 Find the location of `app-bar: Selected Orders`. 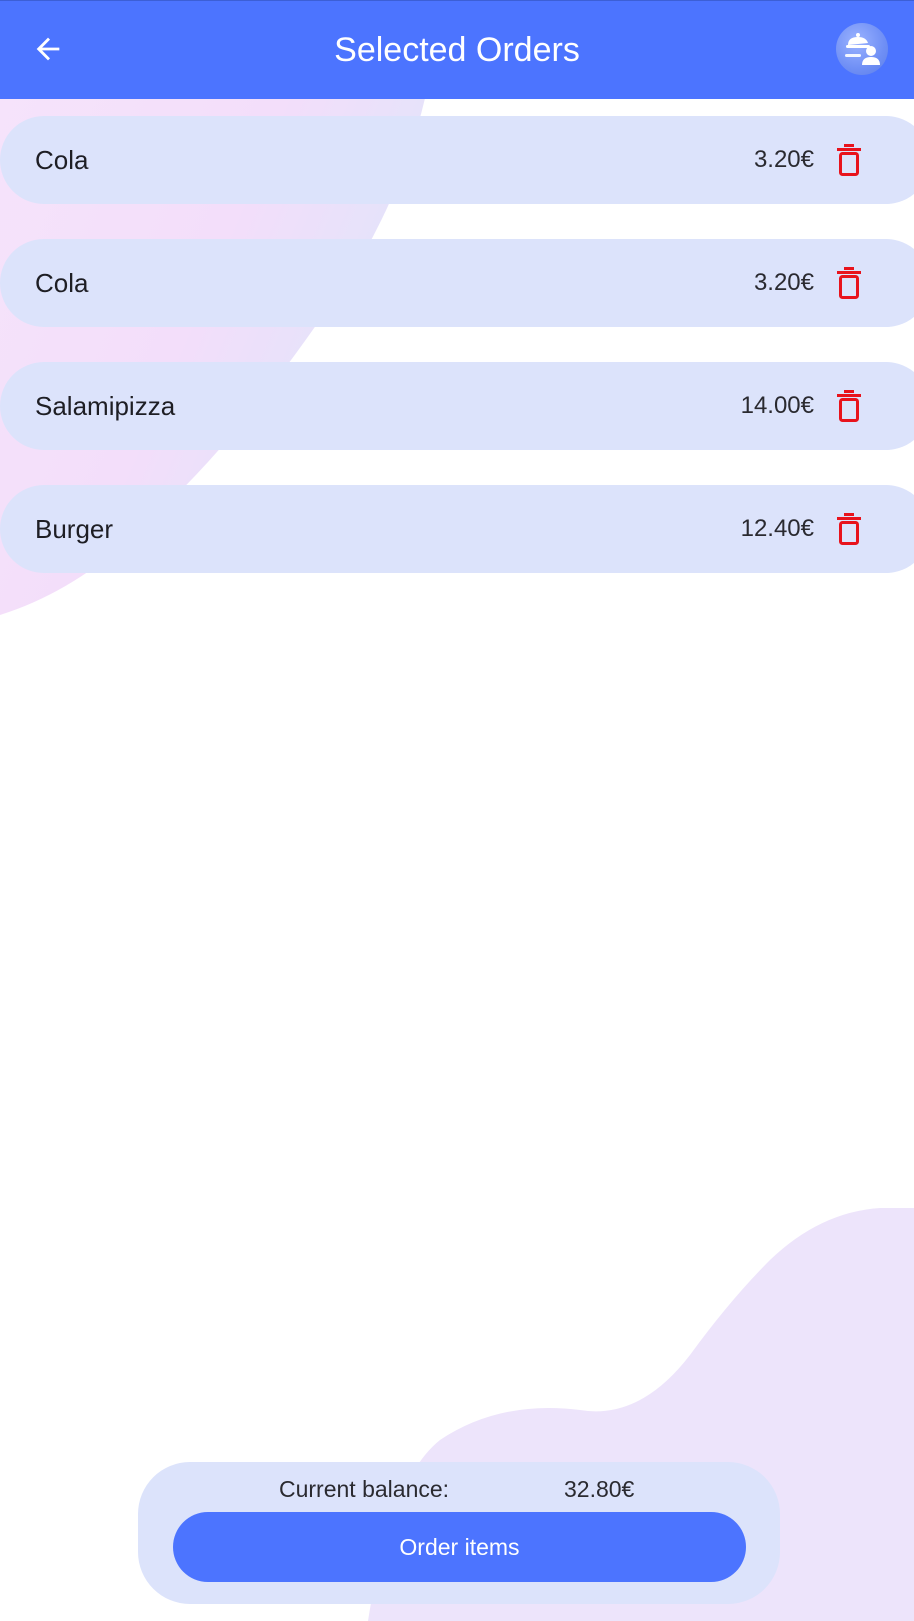

app-bar: Selected Orders is located at coordinates (457, 49).